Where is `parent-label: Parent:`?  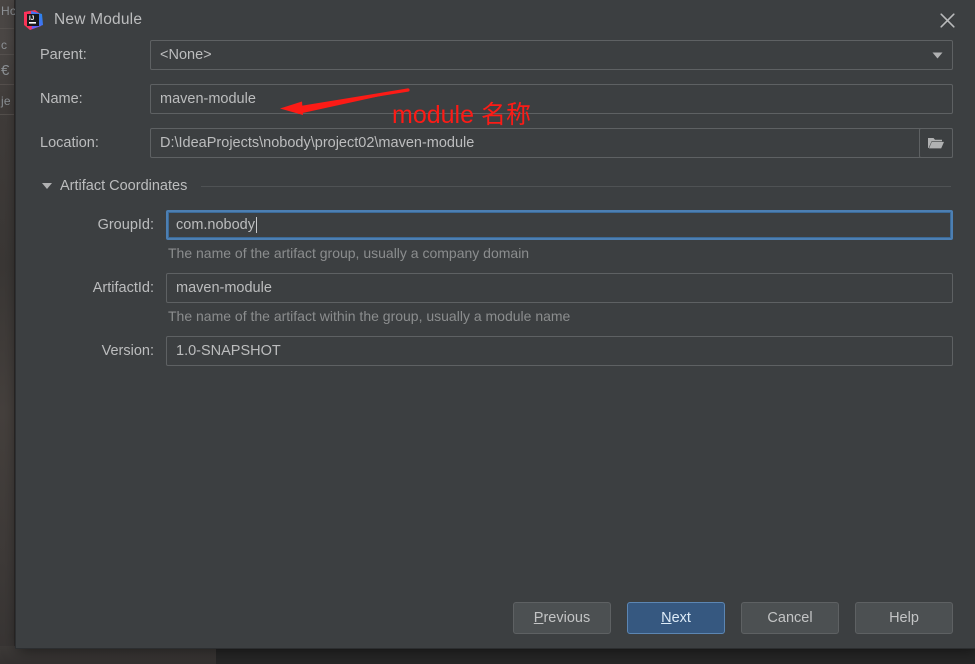 parent-label: Parent: is located at coordinates (63, 55).